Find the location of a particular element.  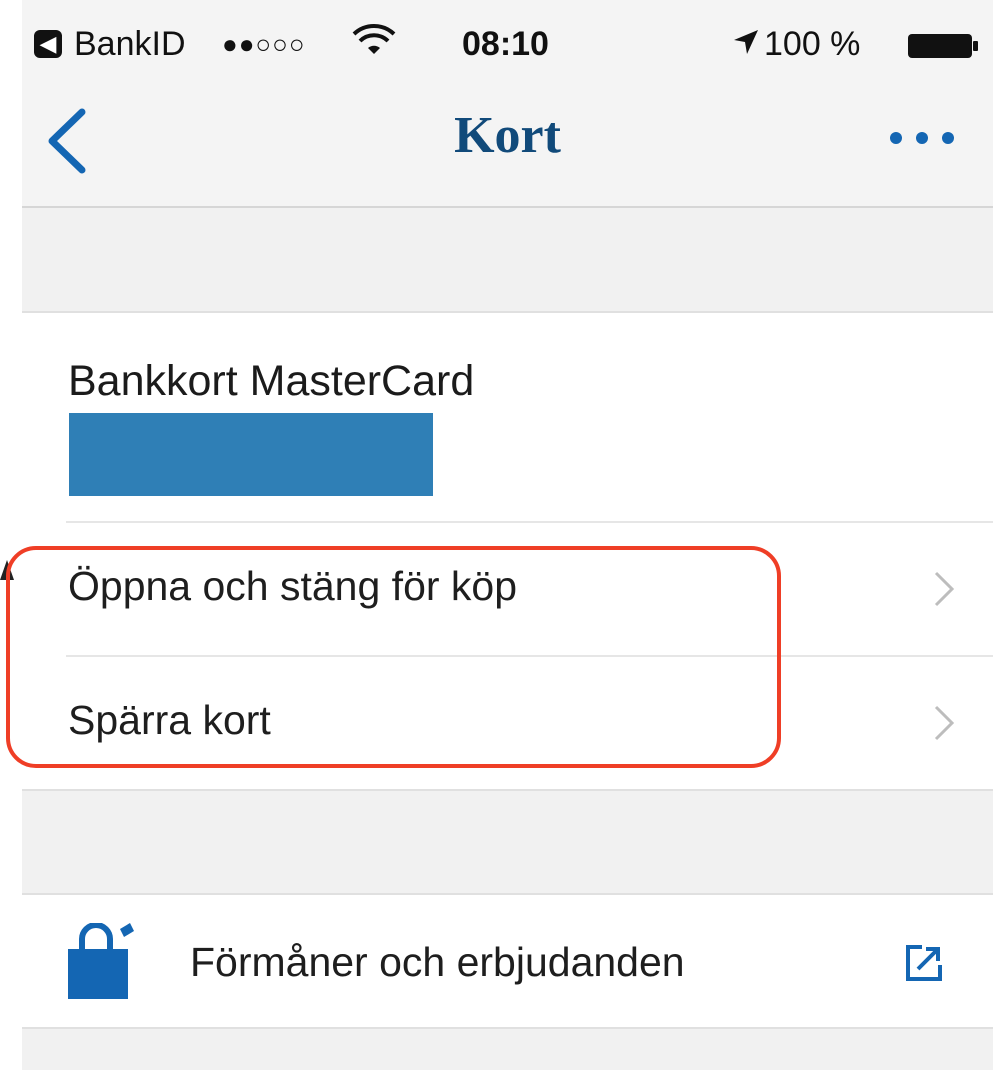

external-link-icon is located at coordinates (924, 963).